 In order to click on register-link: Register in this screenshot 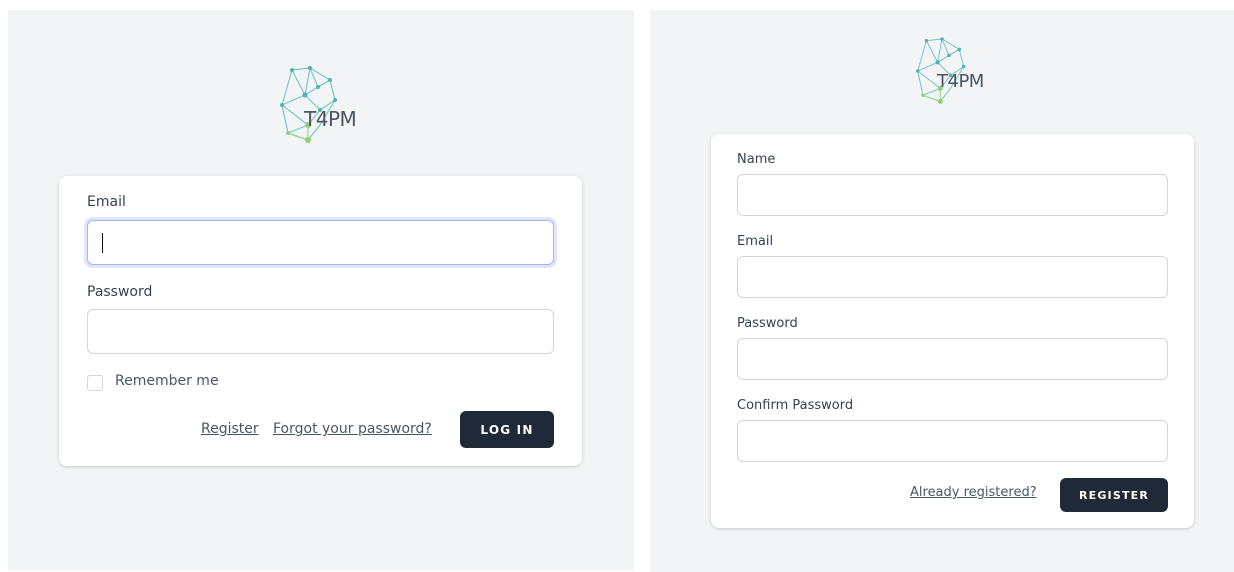, I will do `click(230, 429)`.